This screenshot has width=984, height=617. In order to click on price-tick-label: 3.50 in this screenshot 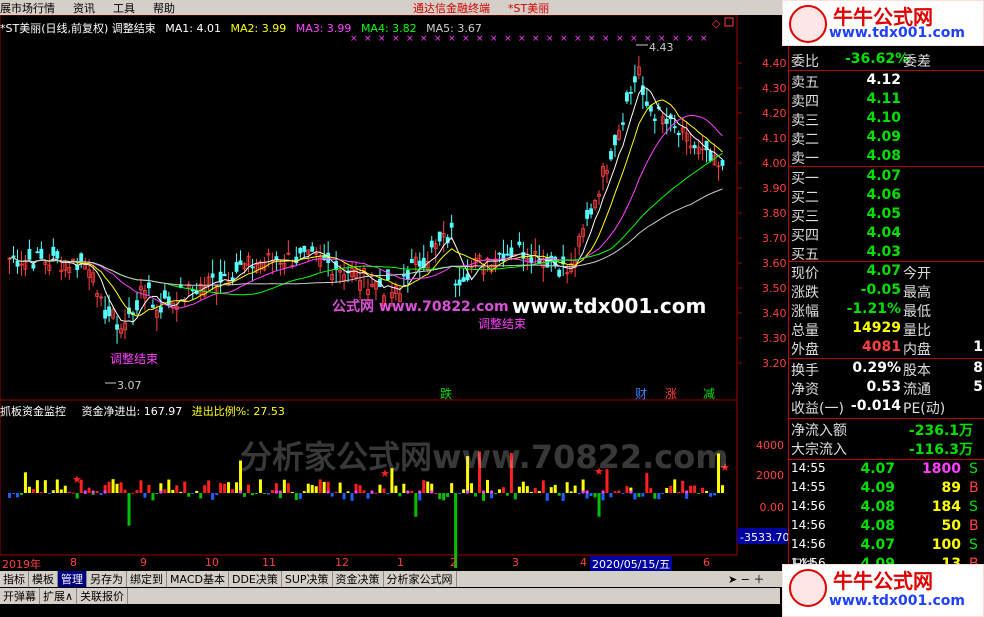, I will do `click(774, 288)`.